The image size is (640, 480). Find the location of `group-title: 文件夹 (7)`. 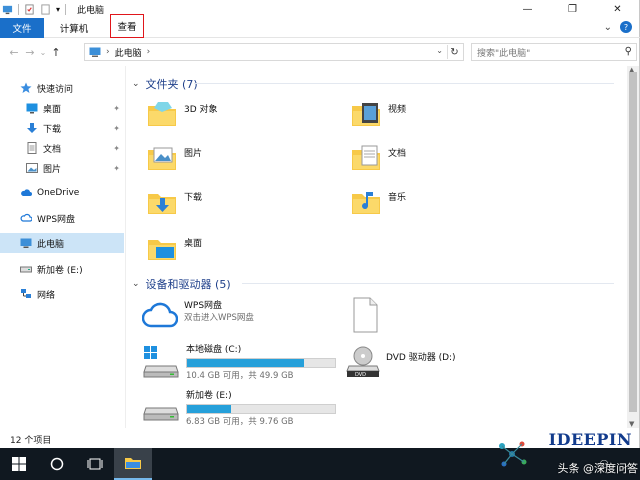

group-title: 文件夹 (7) is located at coordinates (171, 84).